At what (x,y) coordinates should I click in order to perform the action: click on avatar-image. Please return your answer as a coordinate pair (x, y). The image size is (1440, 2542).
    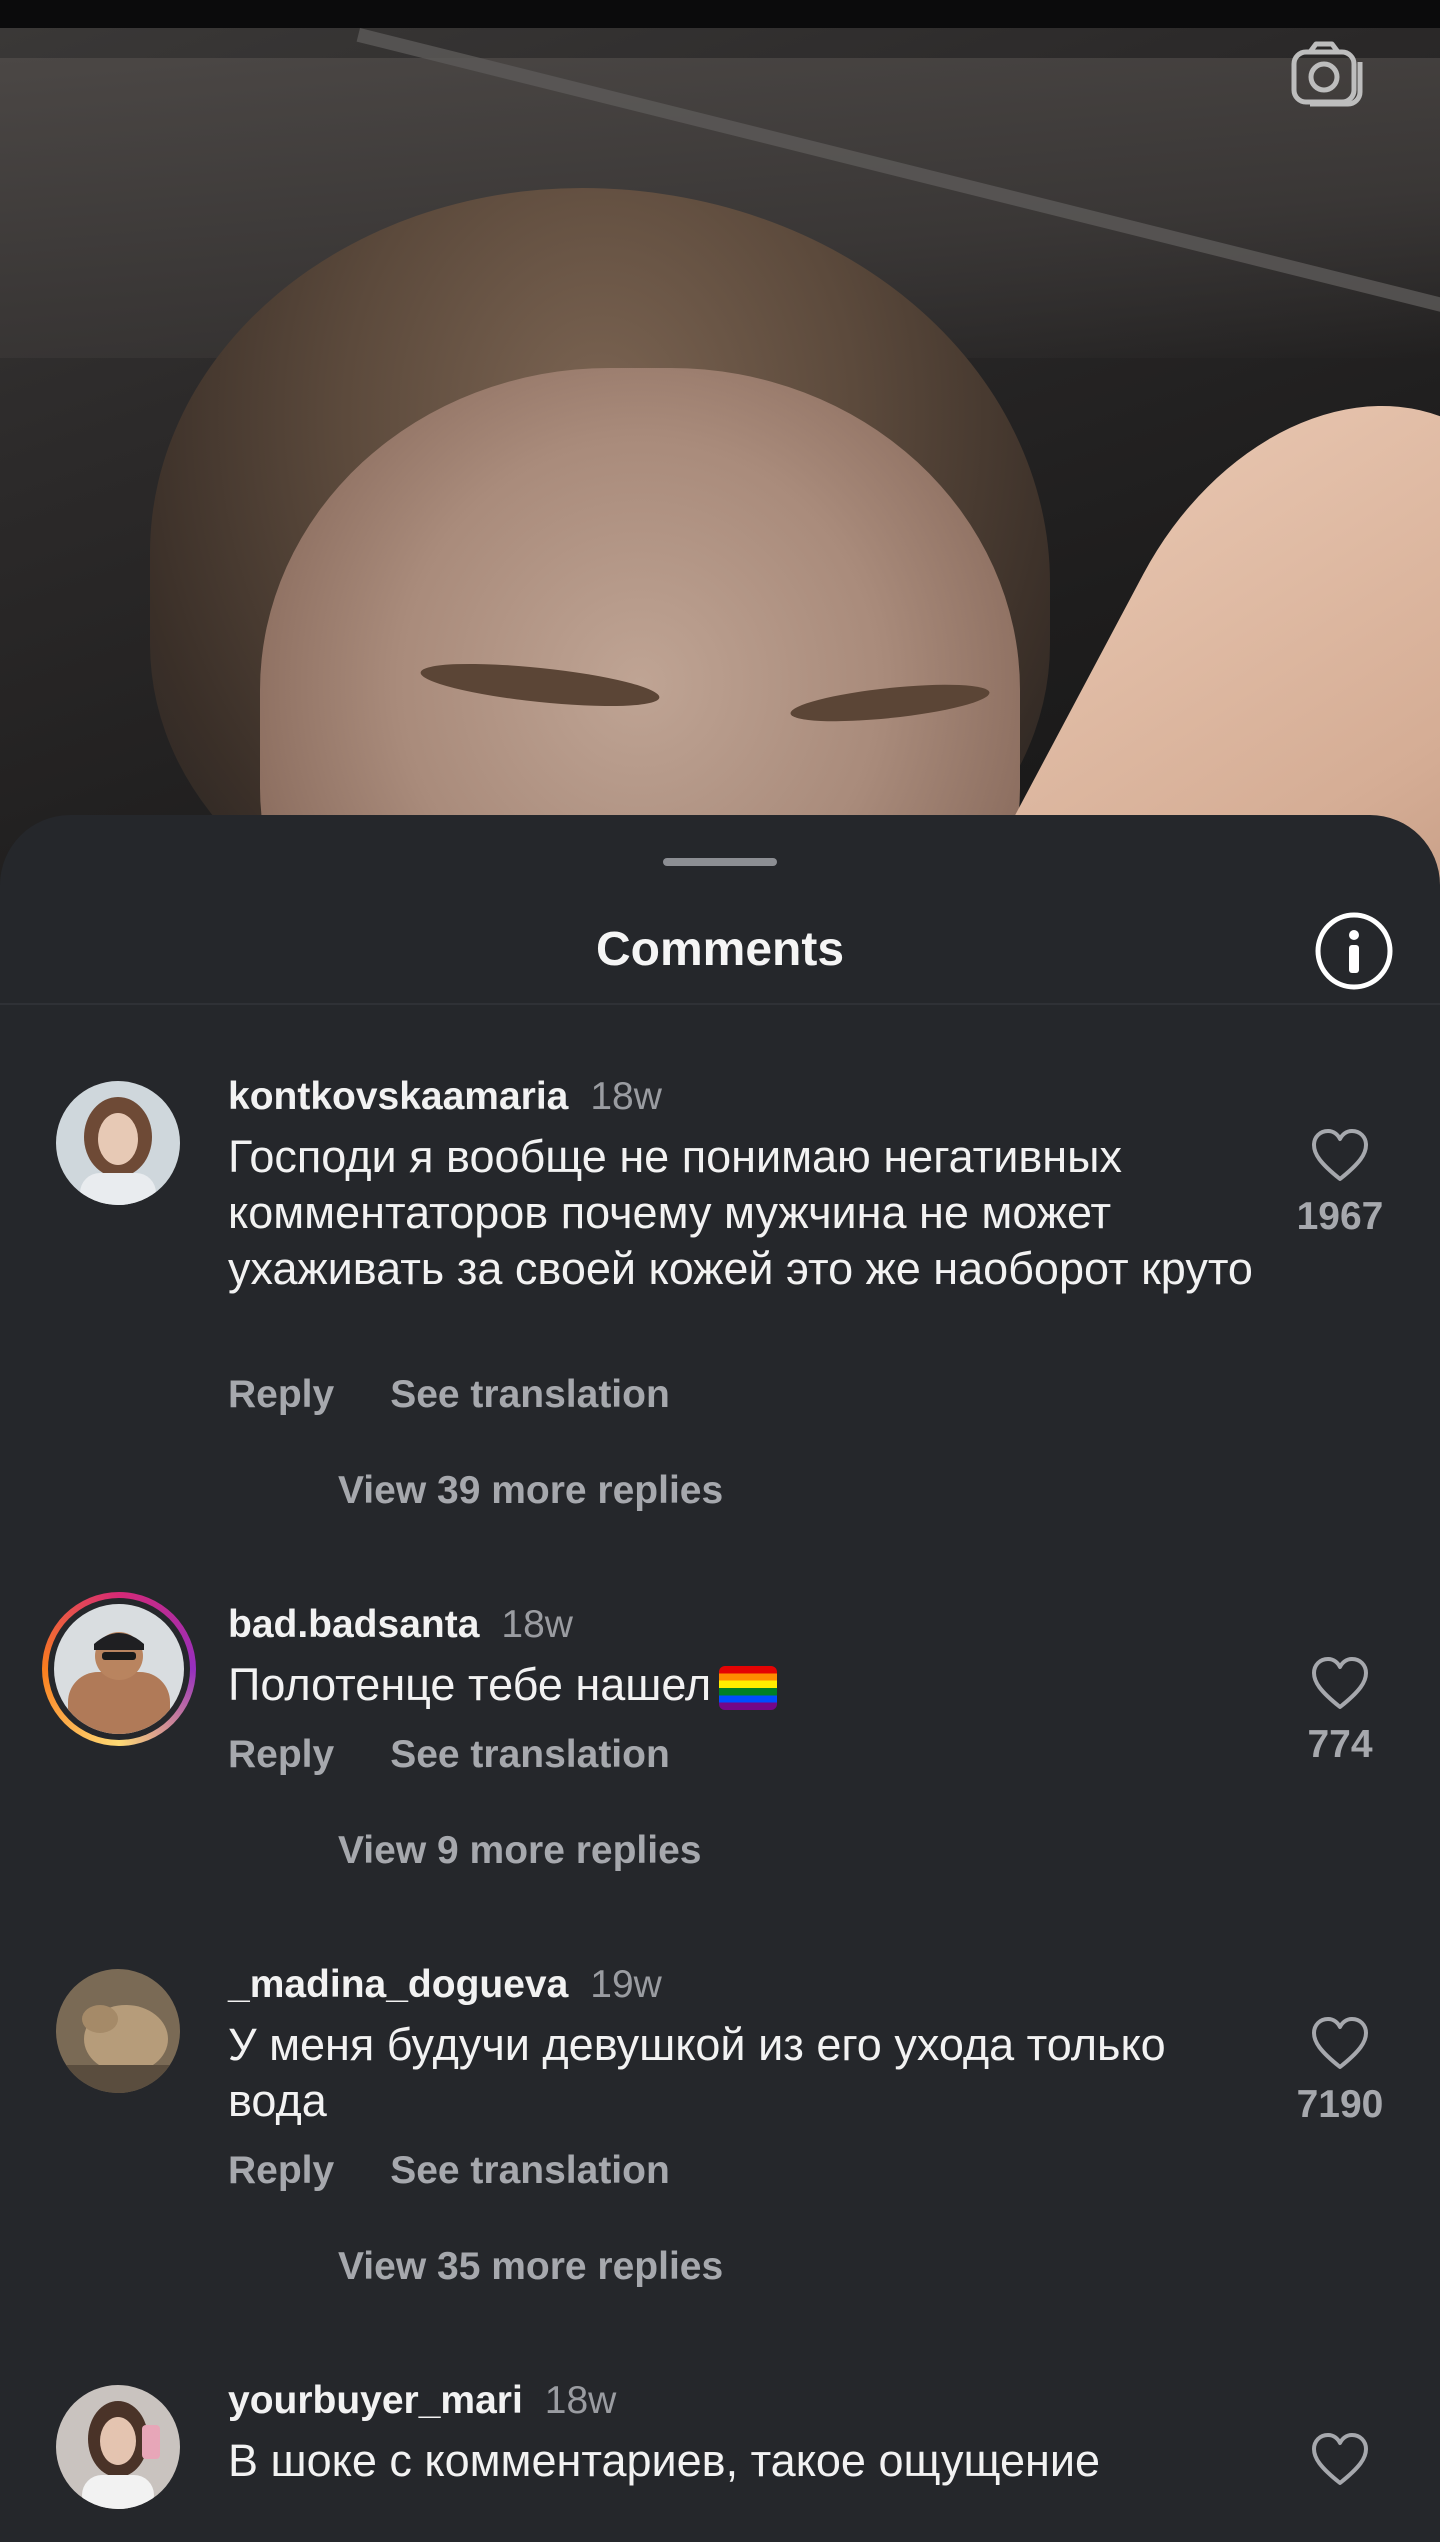
    Looking at the image, I should click on (119, 1669).